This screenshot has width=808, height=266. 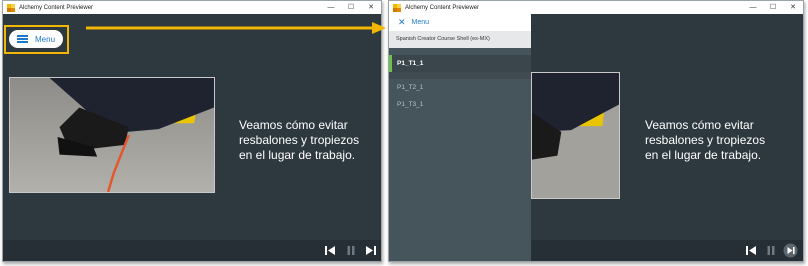 I want to click on drawer-menu-label: Menu, so click(x=420, y=22).